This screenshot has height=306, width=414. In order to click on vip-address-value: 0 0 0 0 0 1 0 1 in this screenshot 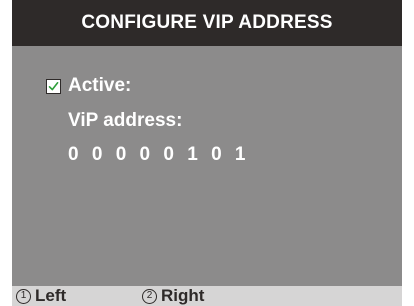, I will do `click(159, 155)`.